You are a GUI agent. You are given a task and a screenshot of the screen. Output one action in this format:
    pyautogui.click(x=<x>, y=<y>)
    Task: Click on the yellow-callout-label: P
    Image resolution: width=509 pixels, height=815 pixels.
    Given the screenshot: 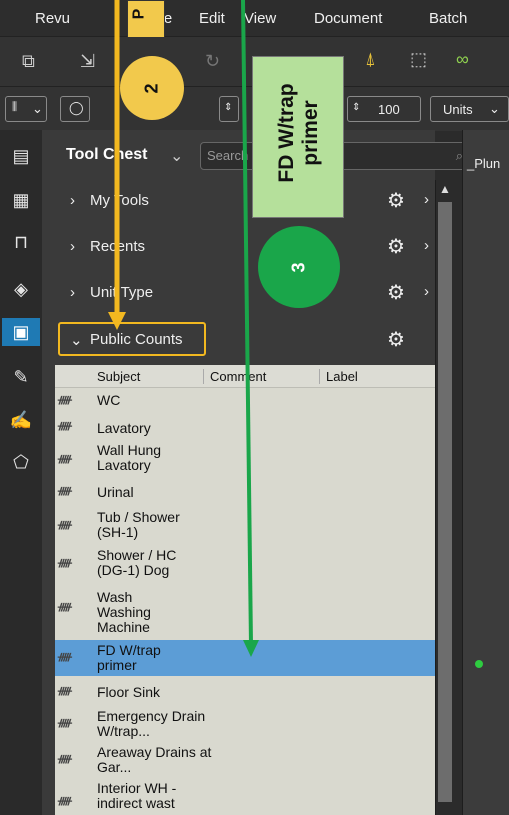 What is the action you would take?
    pyautogui.click(x=146, y=19)
    